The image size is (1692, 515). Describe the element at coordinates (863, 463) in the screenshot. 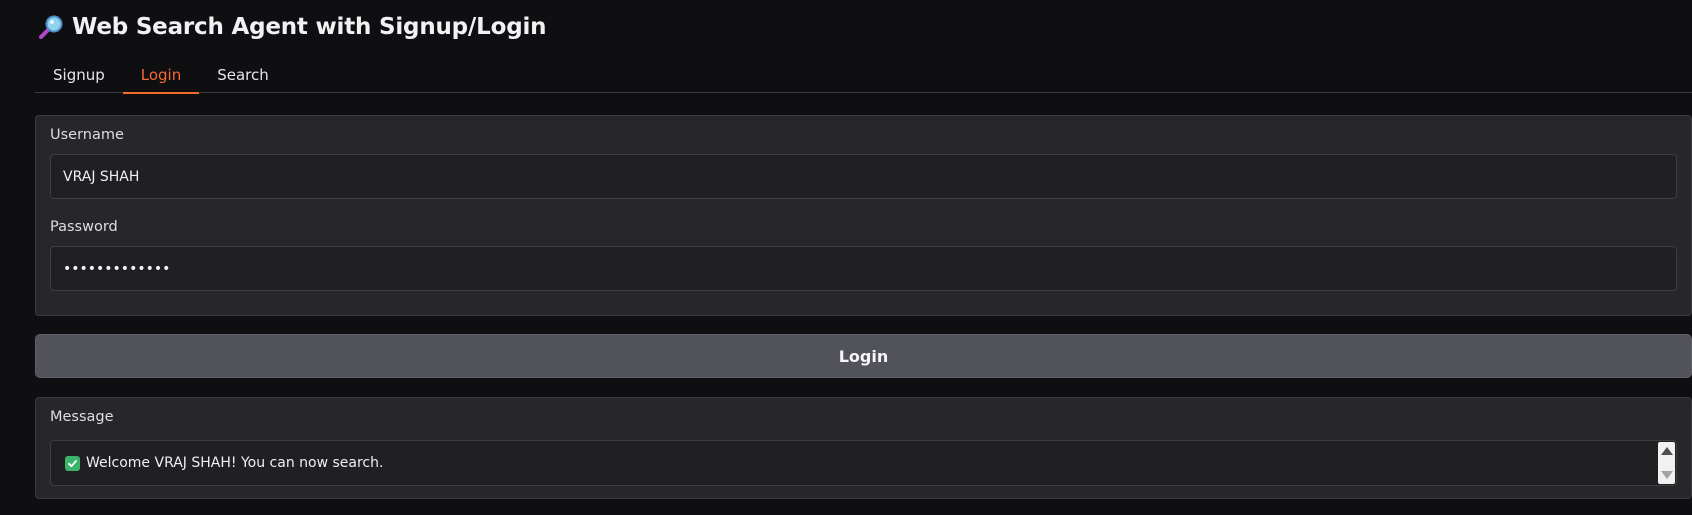

I see `message-box: Welcome VRAJ SHAH! You can now search.` at that location.